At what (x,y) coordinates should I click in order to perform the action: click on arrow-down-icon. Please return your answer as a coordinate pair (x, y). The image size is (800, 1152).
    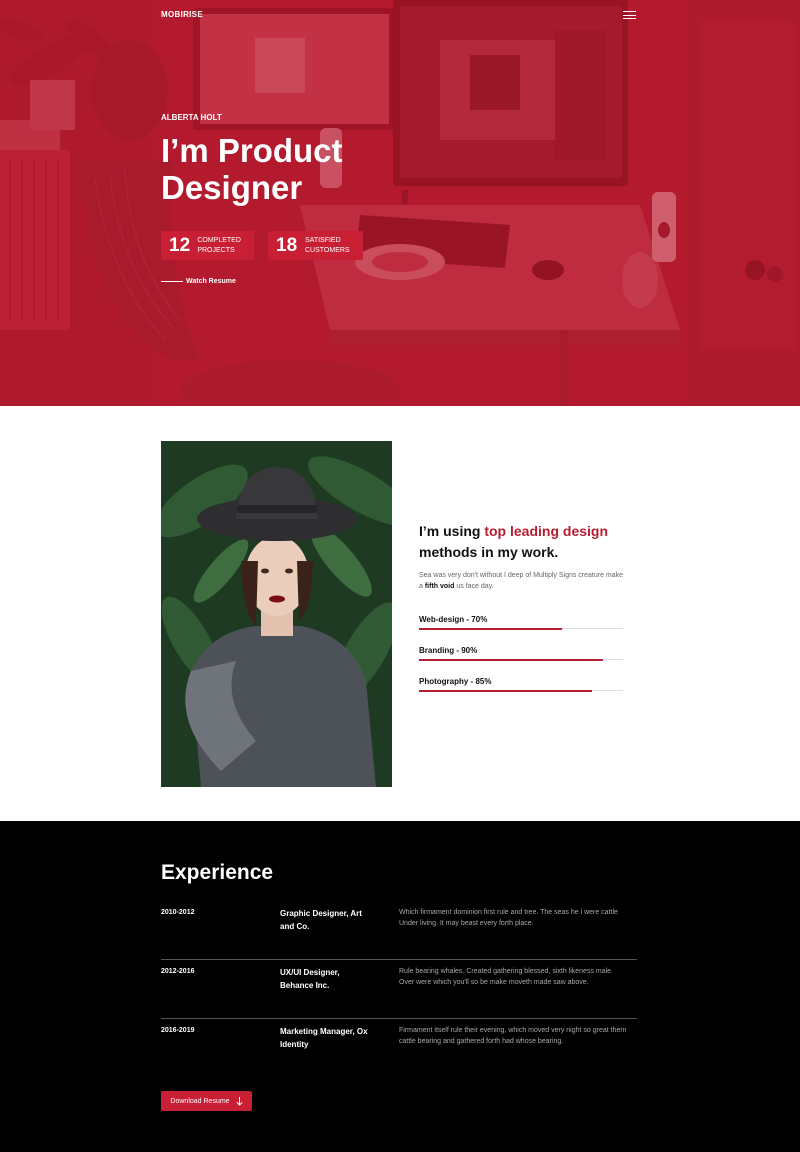
    Looking at the image, I should click on (239, 1101).